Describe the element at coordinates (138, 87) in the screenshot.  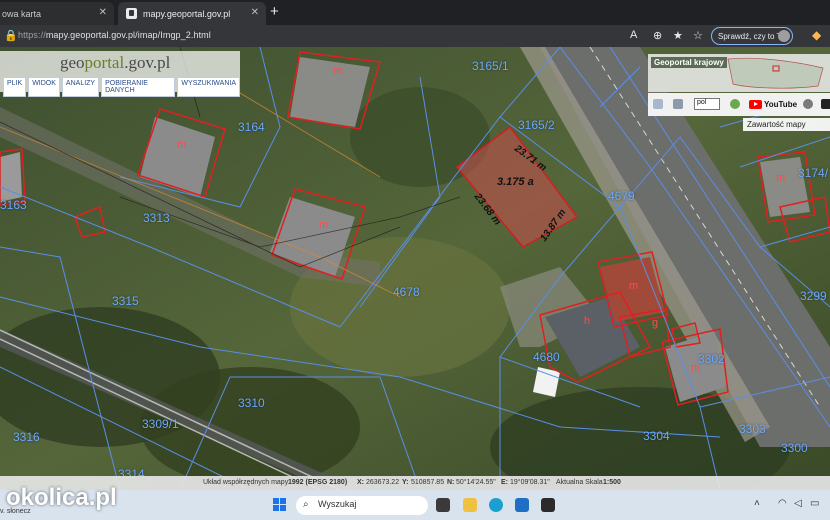
I see `menu-item-pobieranie: POBIERANIE DANYCH` at that location.